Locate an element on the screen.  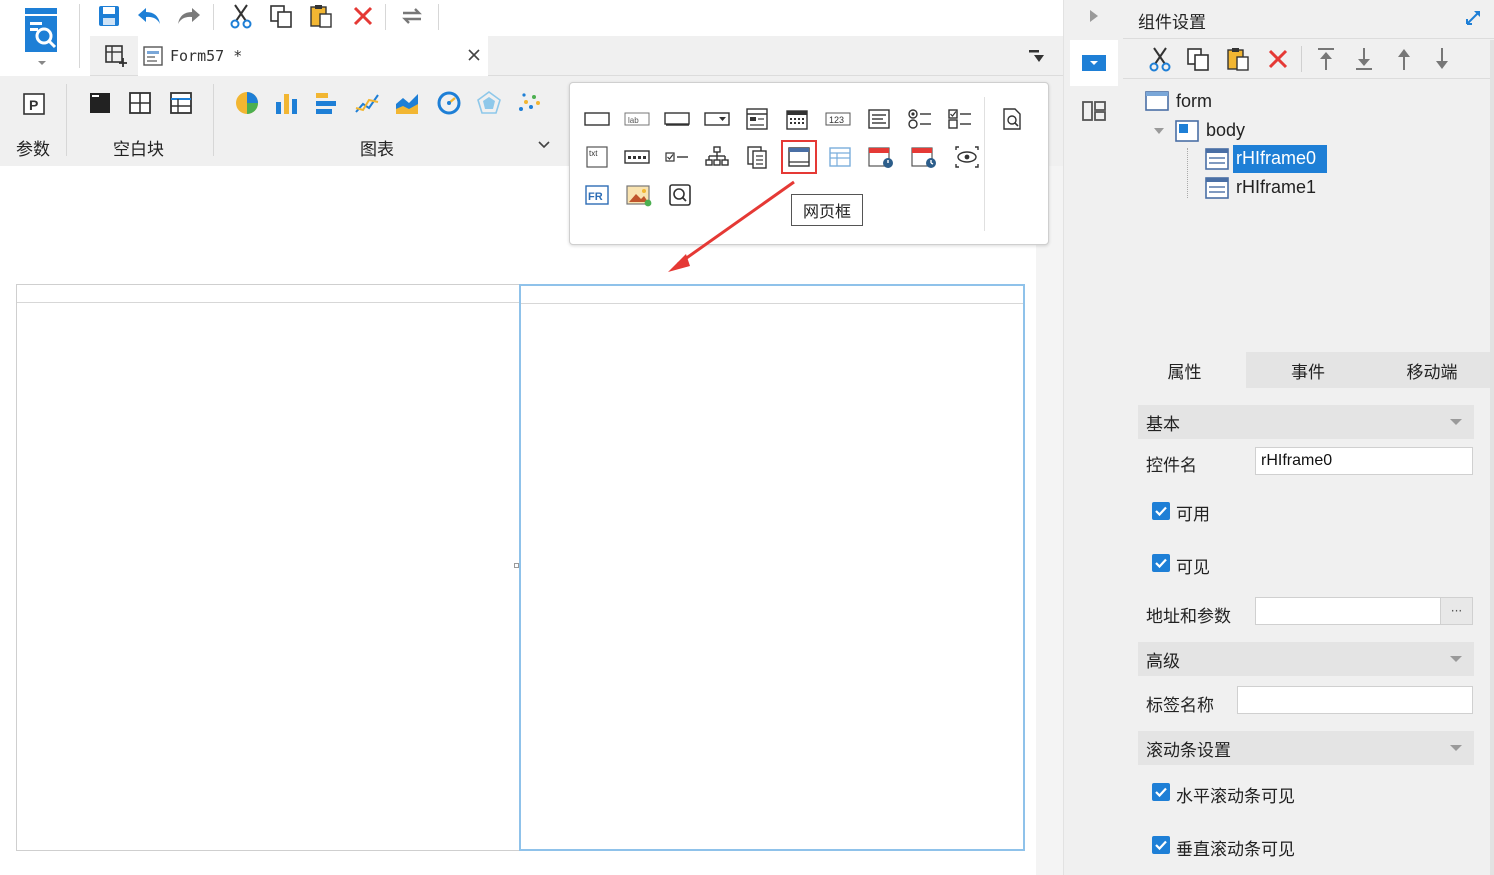
save-icon is located at coordinates (109, 16).